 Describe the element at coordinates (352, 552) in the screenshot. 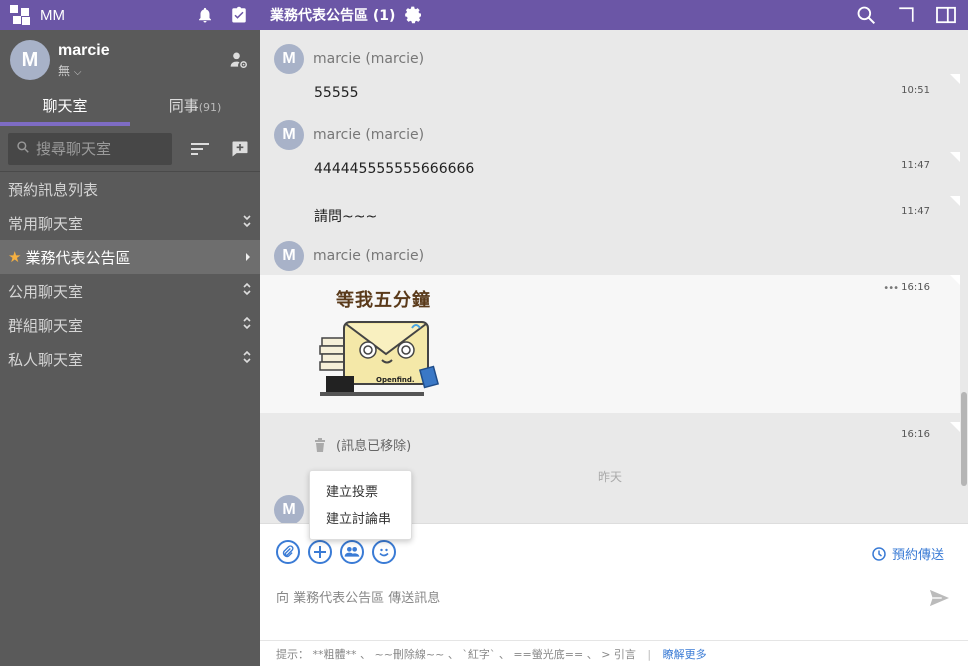

I see `group-icon` at that location.